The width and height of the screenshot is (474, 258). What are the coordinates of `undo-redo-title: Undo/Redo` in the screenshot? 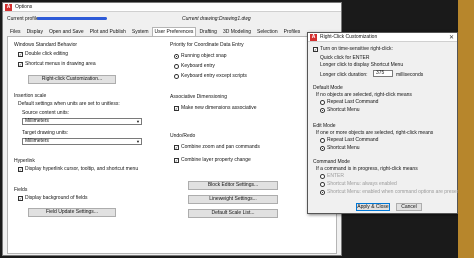 It's located at (183, 136).